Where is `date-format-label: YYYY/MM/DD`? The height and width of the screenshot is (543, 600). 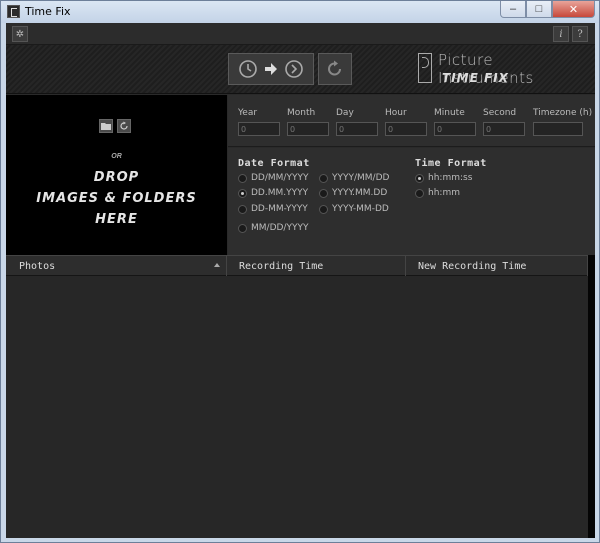 date-format-label: YYYY/MM/DD is located at coordinates (361, 178).